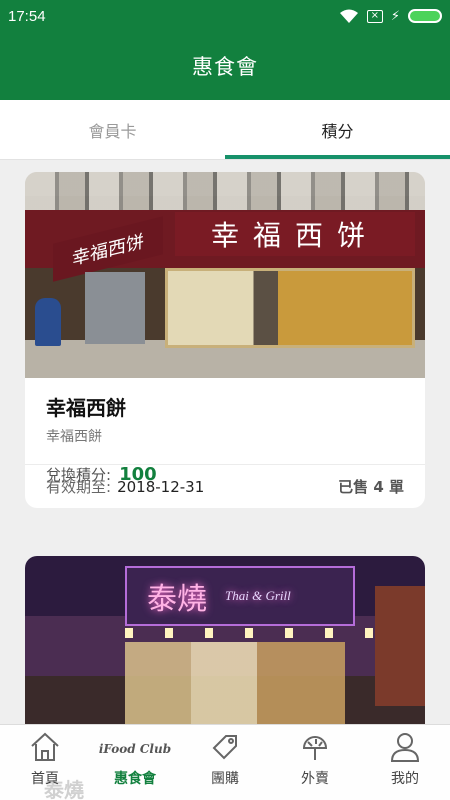 Image resolution: width=450 pixels, height=800 pixels. Describe the element at coordinates (405, 747) in the screenshot. I see `user-icon` at that location.